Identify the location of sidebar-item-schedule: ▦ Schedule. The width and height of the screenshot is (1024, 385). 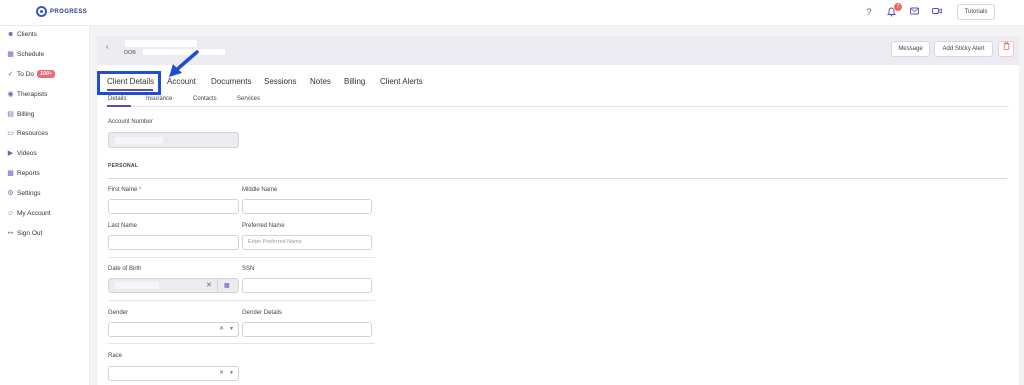
(25, 54).